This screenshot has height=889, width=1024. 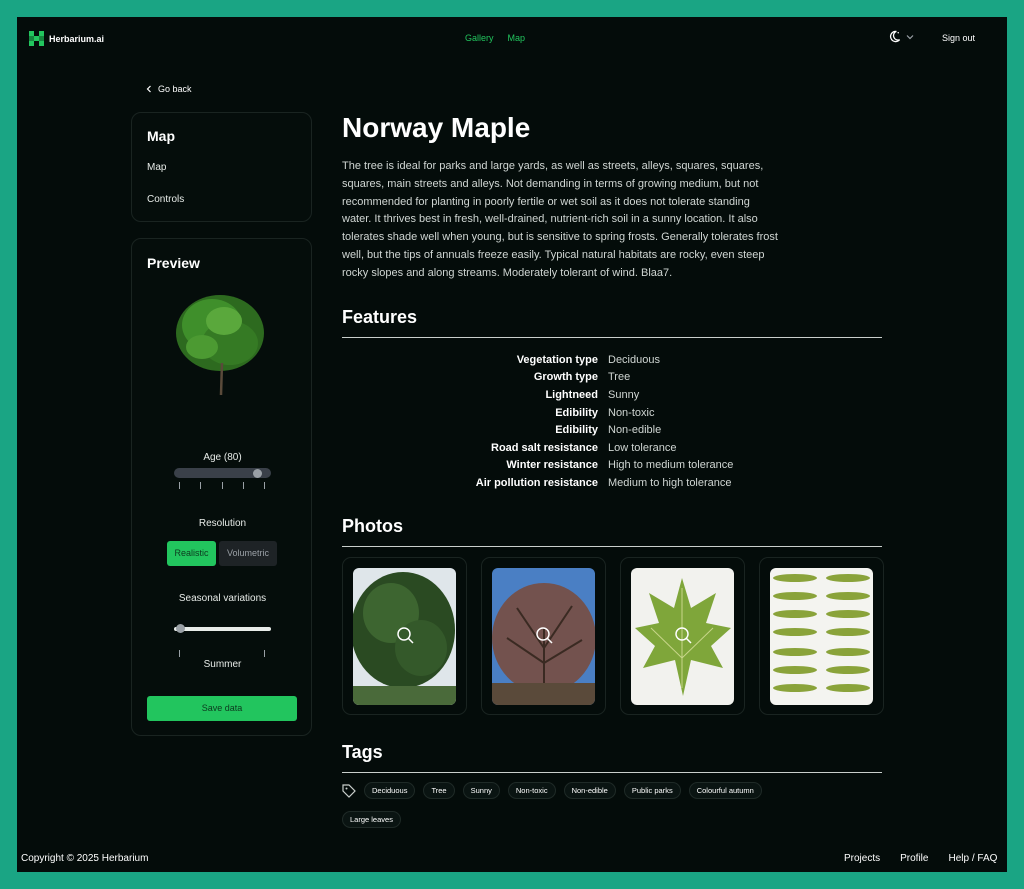 What do you see at coordinates (191, 553) in the screenshot?
I see `resolution-realistic-button: Realistic` at bounding box center [191, 553].